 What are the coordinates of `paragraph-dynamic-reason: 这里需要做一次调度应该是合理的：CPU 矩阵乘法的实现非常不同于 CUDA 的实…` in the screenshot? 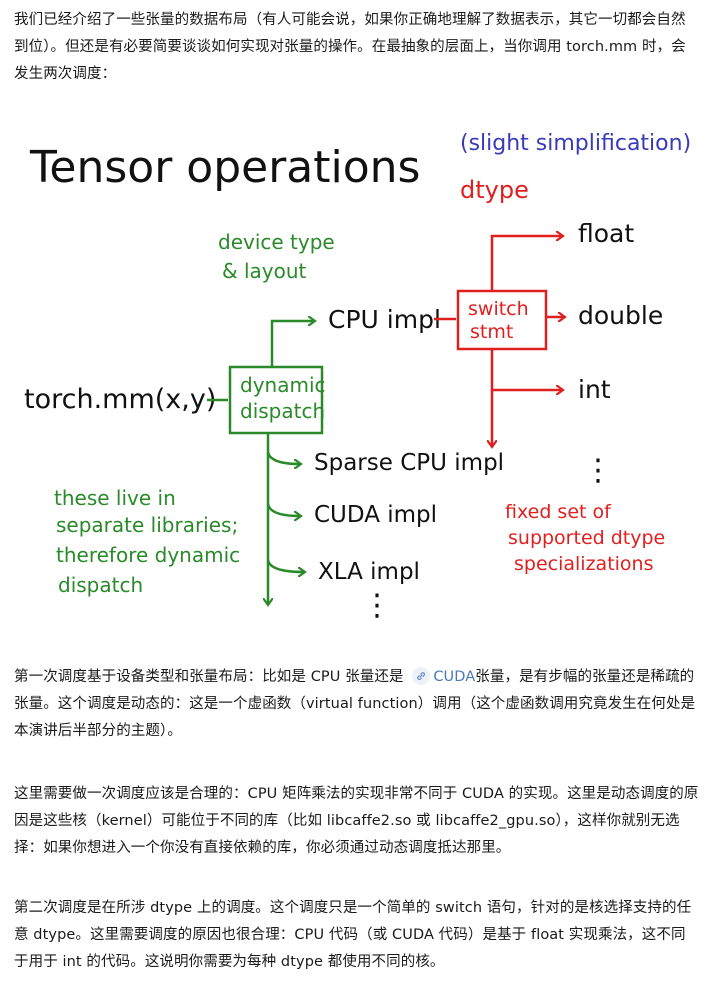 It's located at (356, 821).